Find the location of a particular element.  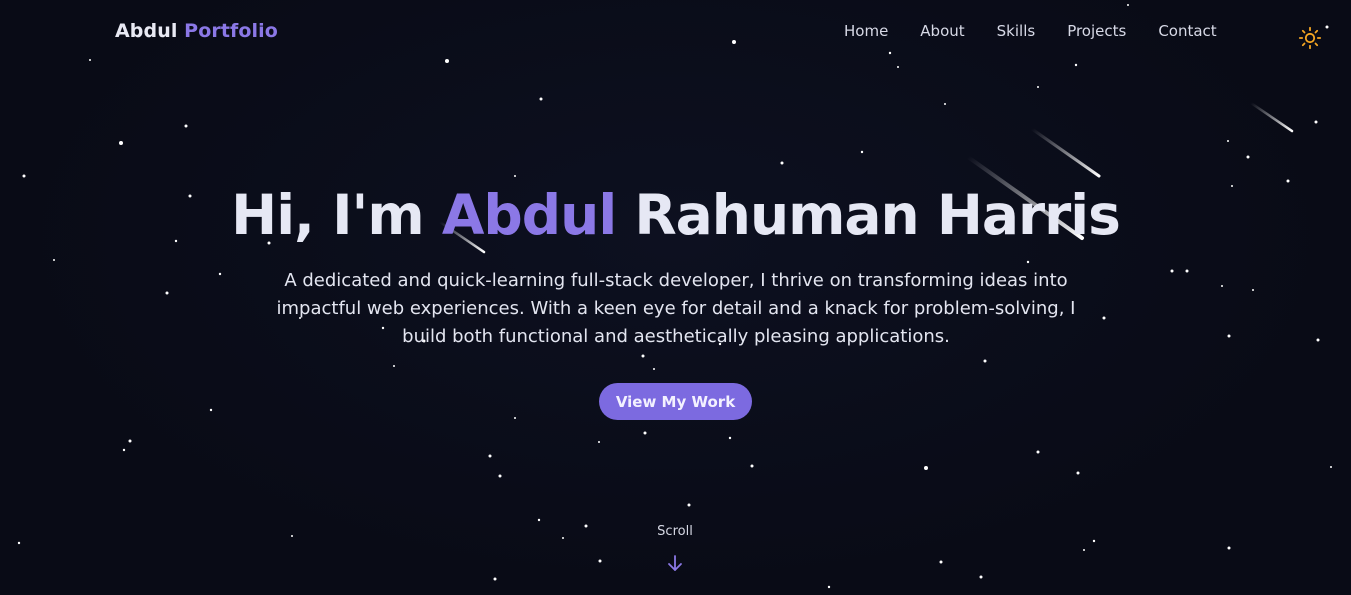

hero-title: Hi, I'm Abdul Rahuman Harris is located at coordinates (675, 215).